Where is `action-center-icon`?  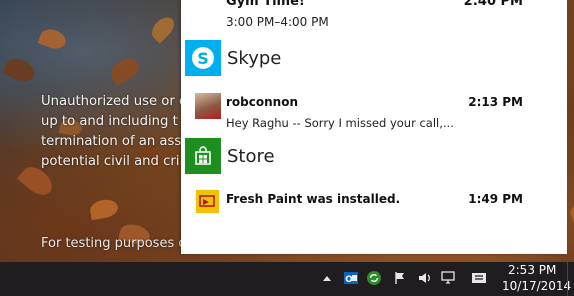
action-center-icon is located at coordinates (479, 278).